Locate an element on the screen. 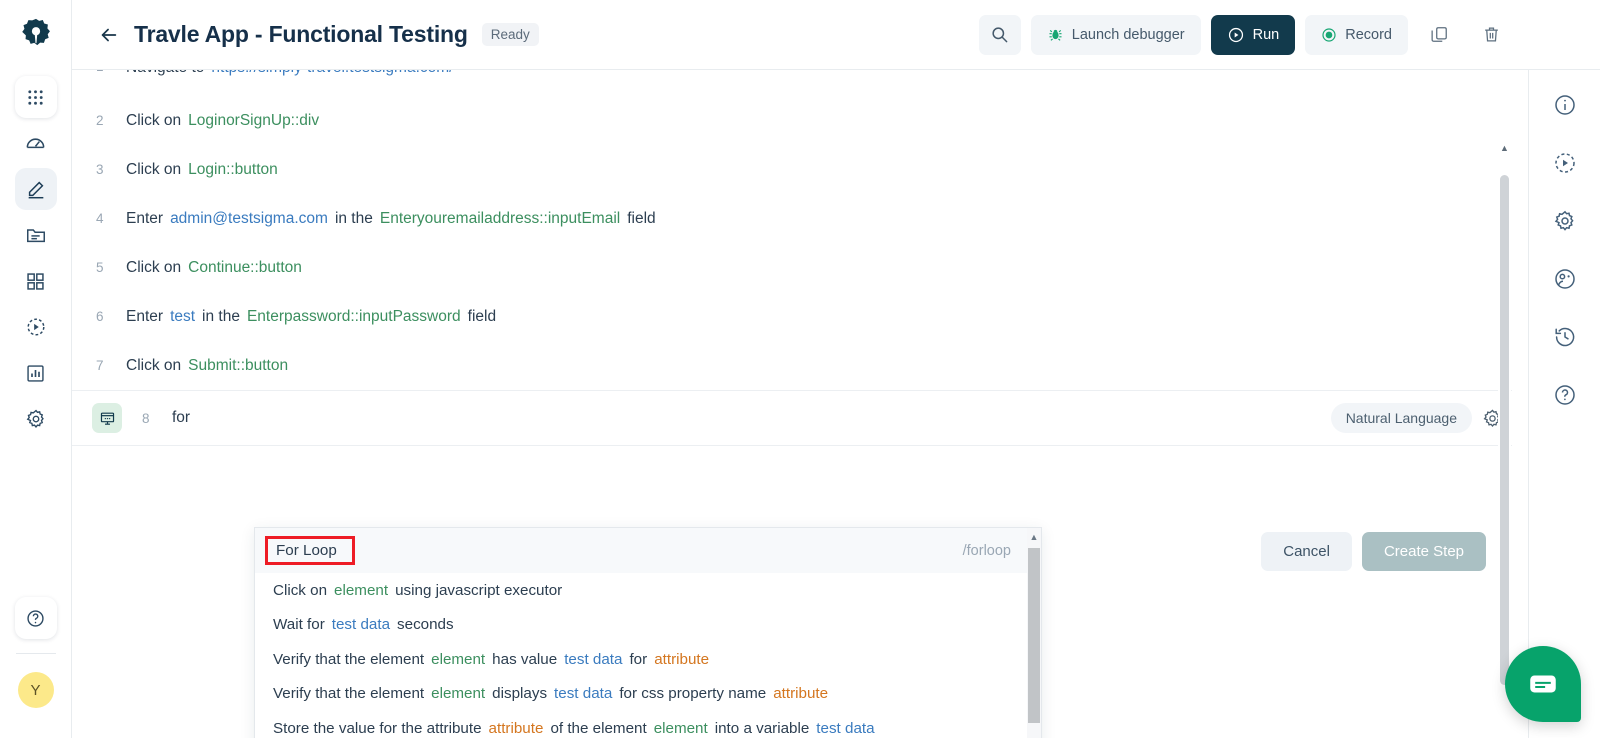 The width and height of the screenshot is (1600, 738). back-arrow-icon is located at coordinates (109, 35).